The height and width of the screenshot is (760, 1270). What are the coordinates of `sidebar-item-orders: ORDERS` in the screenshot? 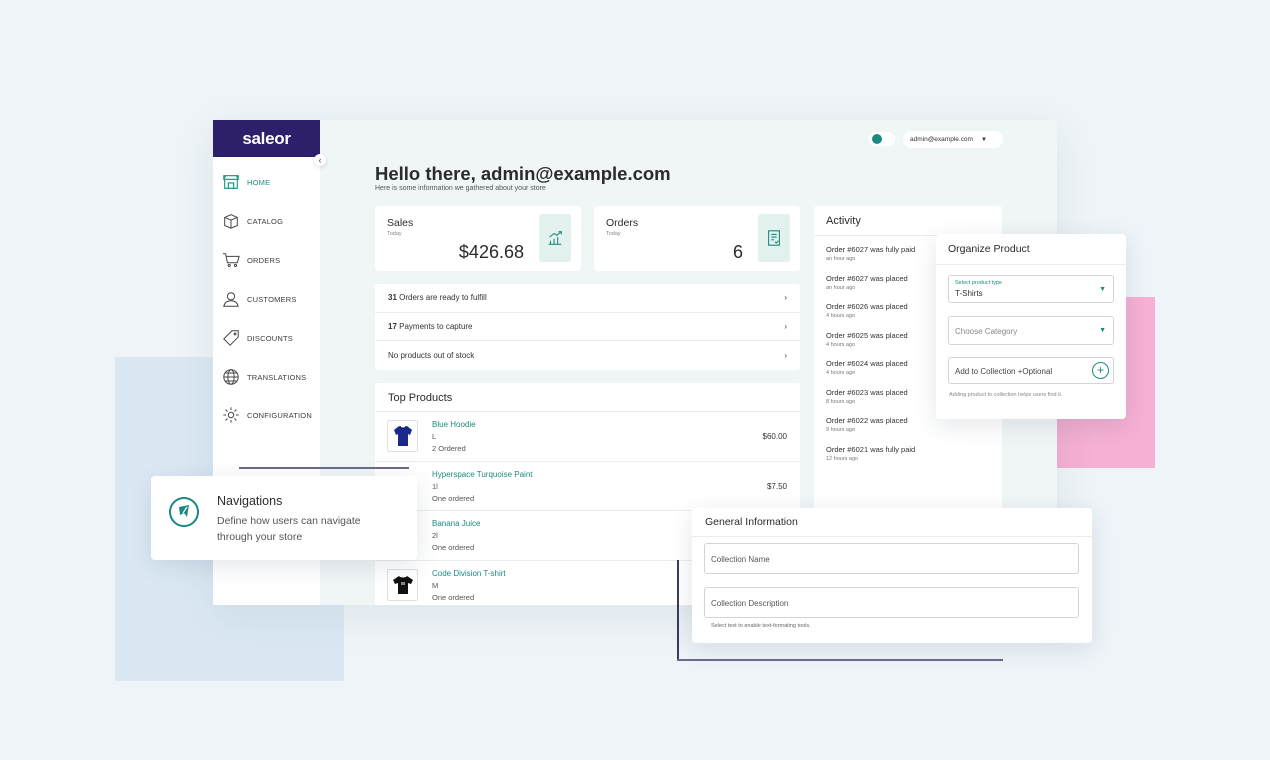 It's located at (251, 260).